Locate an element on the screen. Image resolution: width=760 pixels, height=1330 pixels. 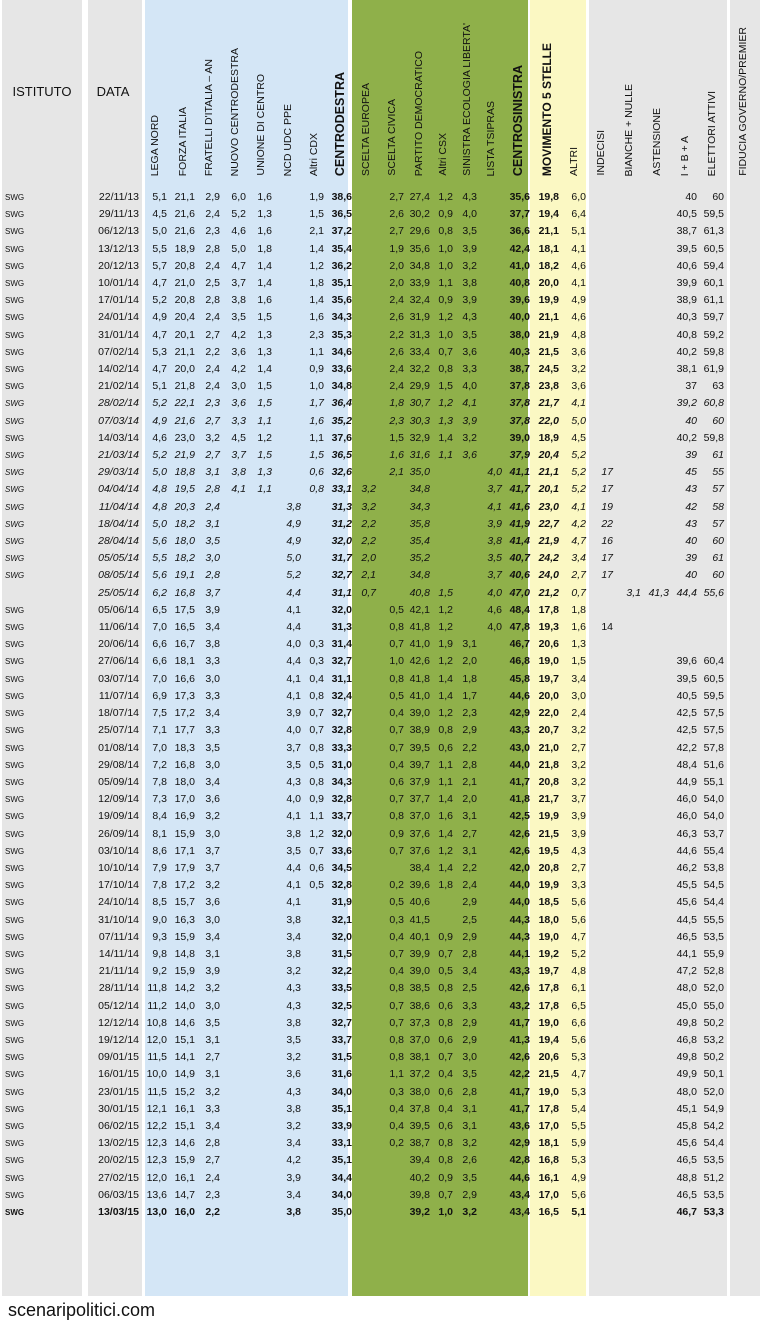
cell-ncdudc: 3,4 is located at coordinates (293, 1143).